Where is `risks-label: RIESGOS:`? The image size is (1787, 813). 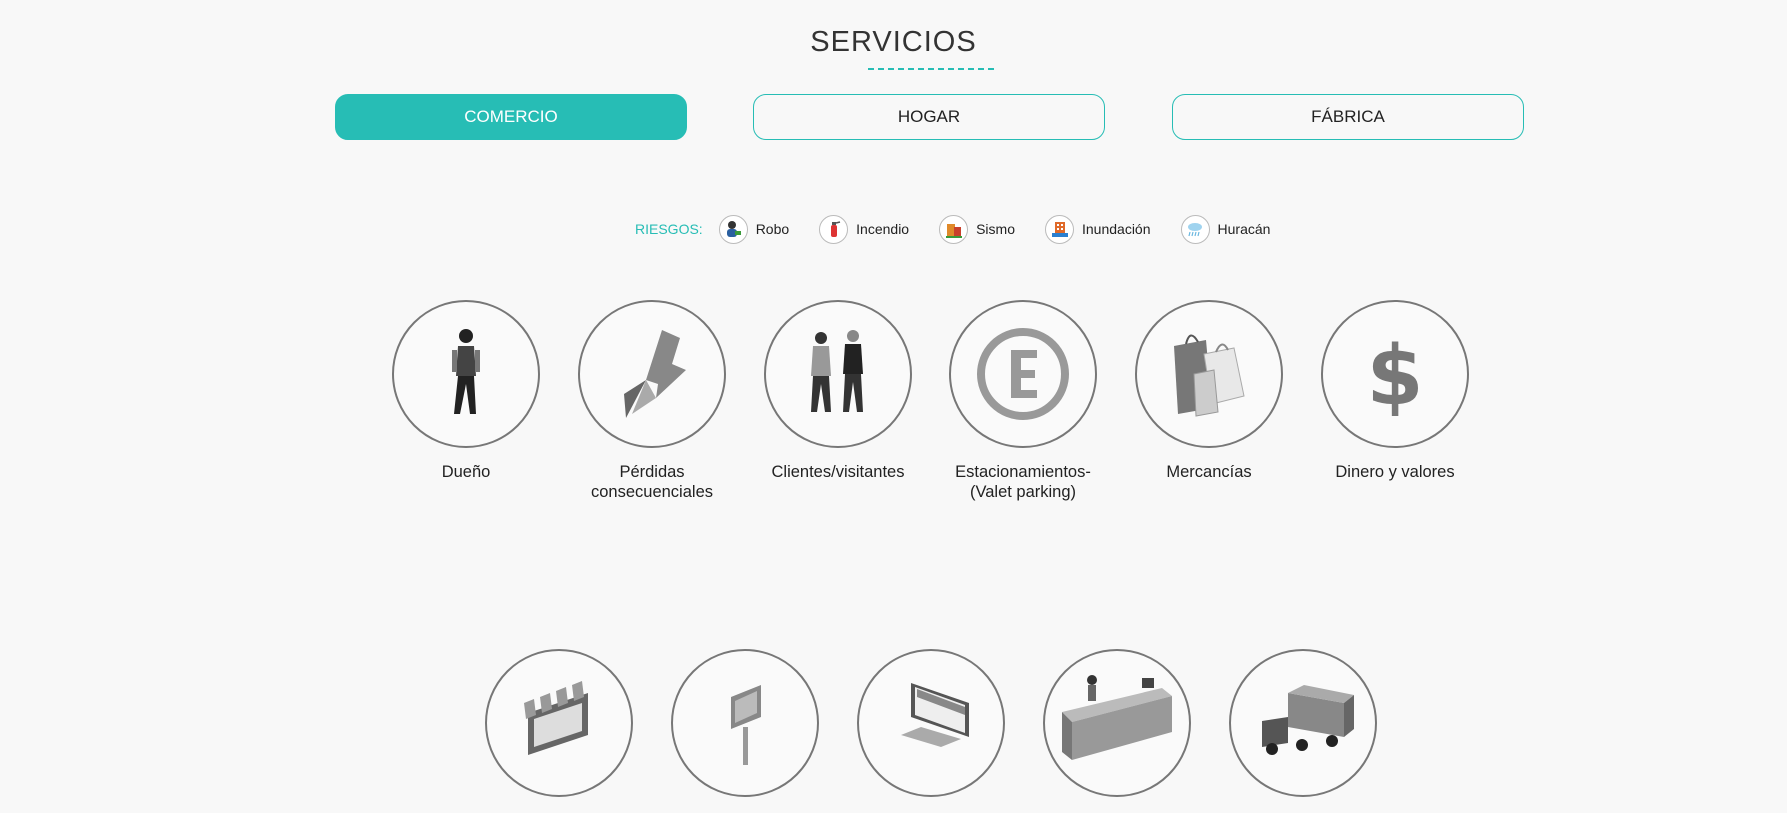
risks-label: RIESGOS: is located at coordinates (669, 229).